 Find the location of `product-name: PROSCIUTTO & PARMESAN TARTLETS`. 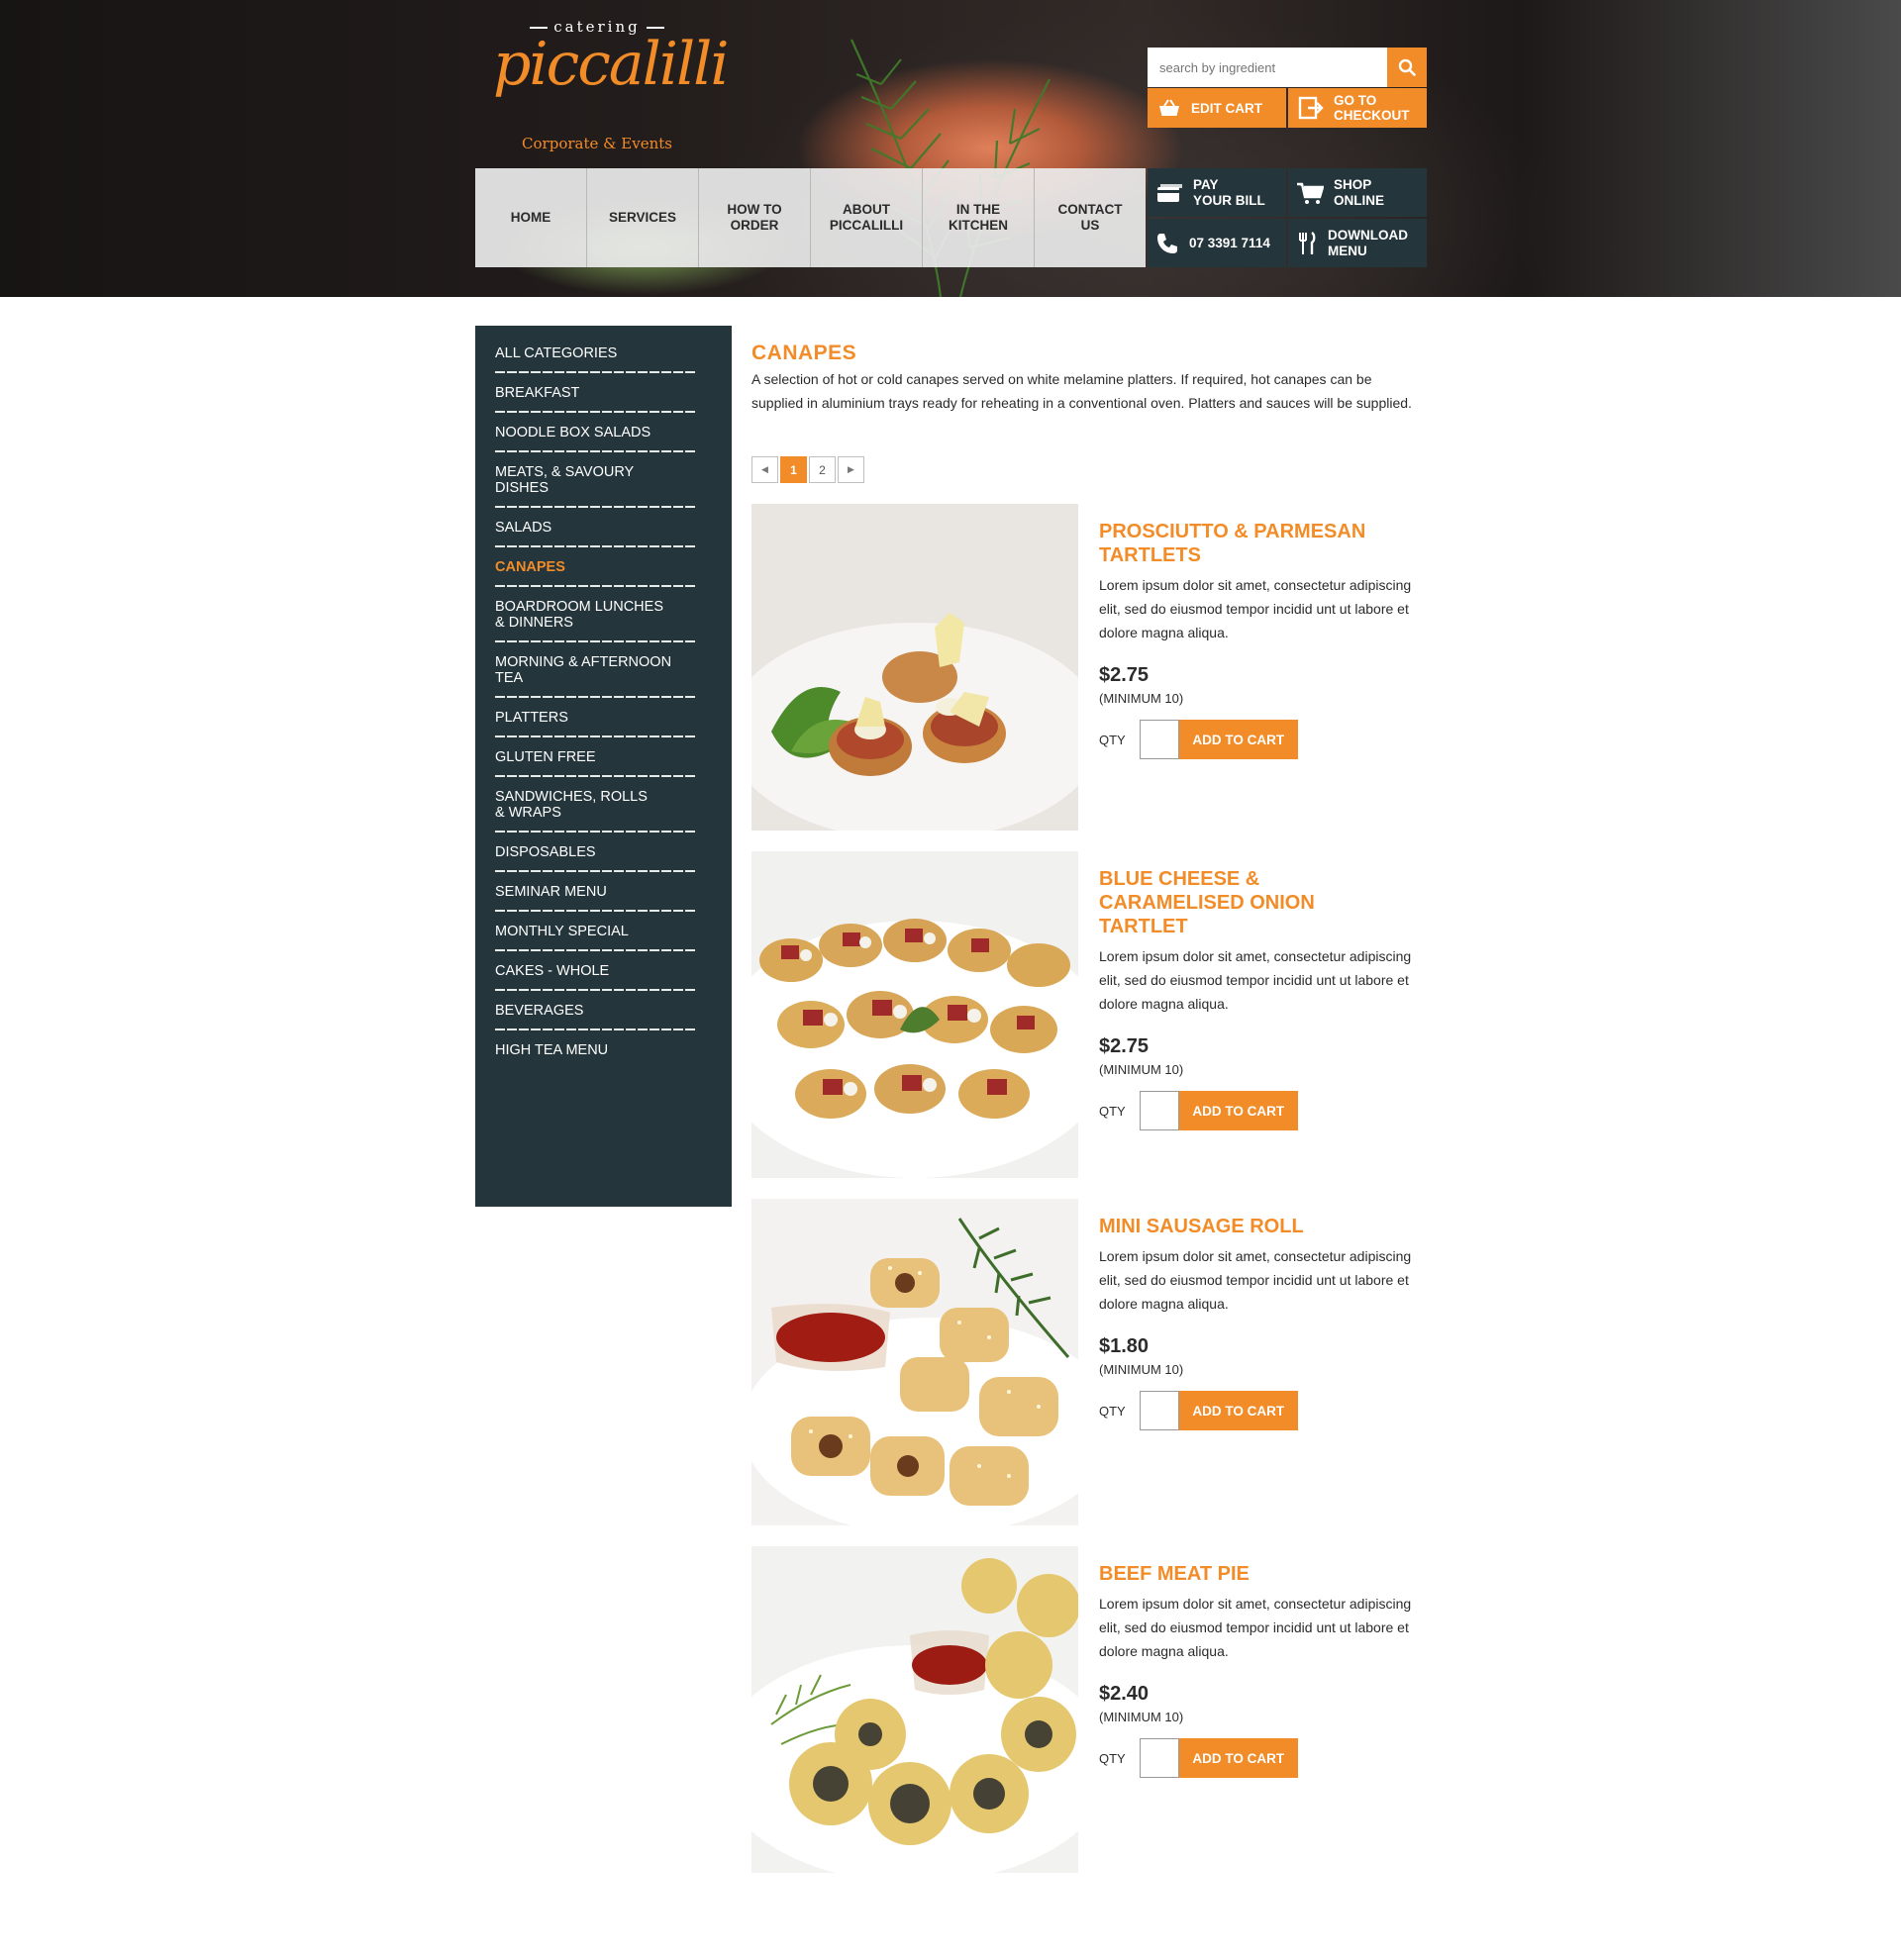

product-name: PROSCIUTTO & PARMESAN TARTLETS is located at coordinates (1263, 543).